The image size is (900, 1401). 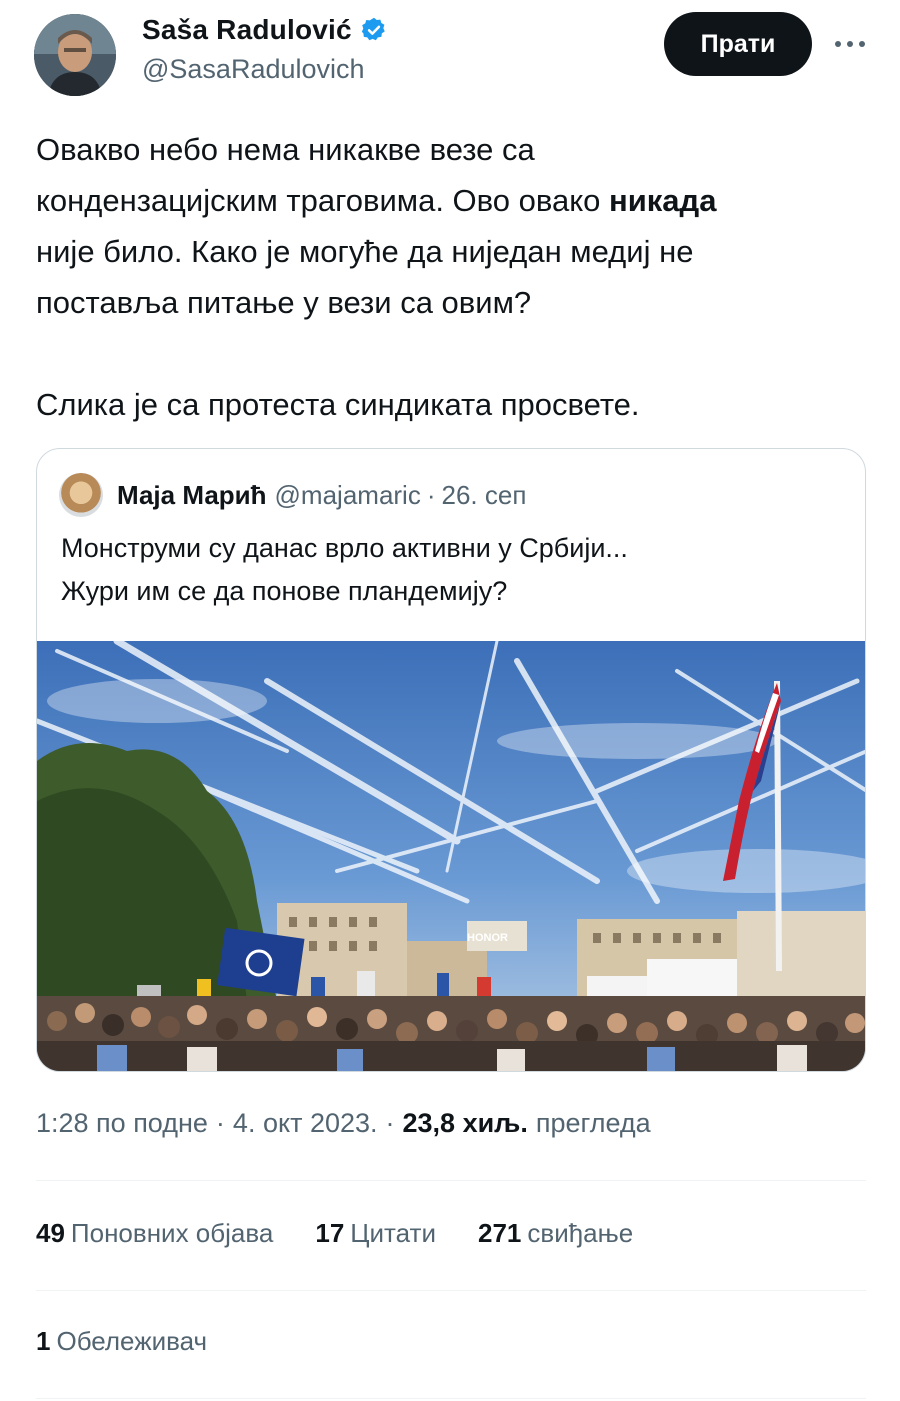 What do you see at coordinates (373, 29) in the screenshot?
I see `verified-badge-icon` at bounding box center [373, 29].